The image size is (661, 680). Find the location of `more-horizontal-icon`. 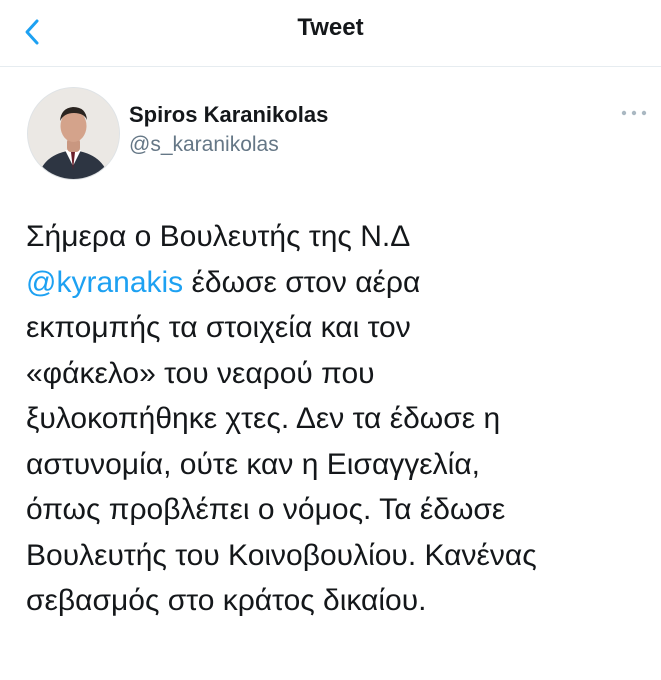

more-horizontal-icon is located at coordinates (634, 113).